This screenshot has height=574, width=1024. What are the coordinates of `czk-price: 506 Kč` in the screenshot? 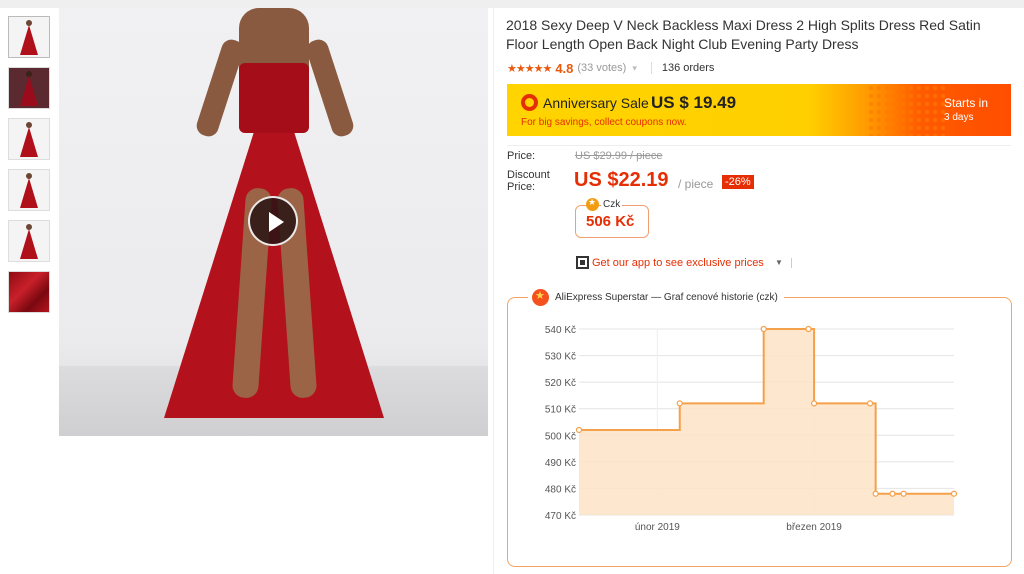 It's located at (610, 221).